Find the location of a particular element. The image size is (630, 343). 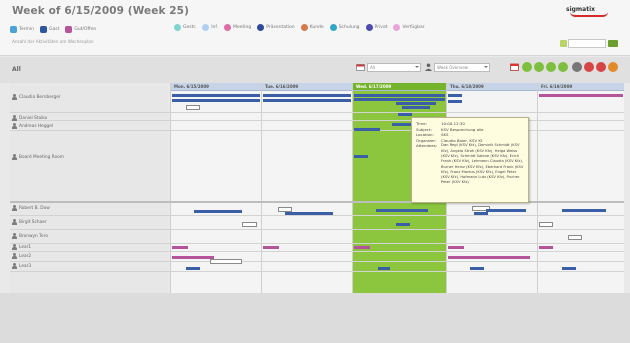

legend-item: Gut/Offen is located at coordinates (80, 29).